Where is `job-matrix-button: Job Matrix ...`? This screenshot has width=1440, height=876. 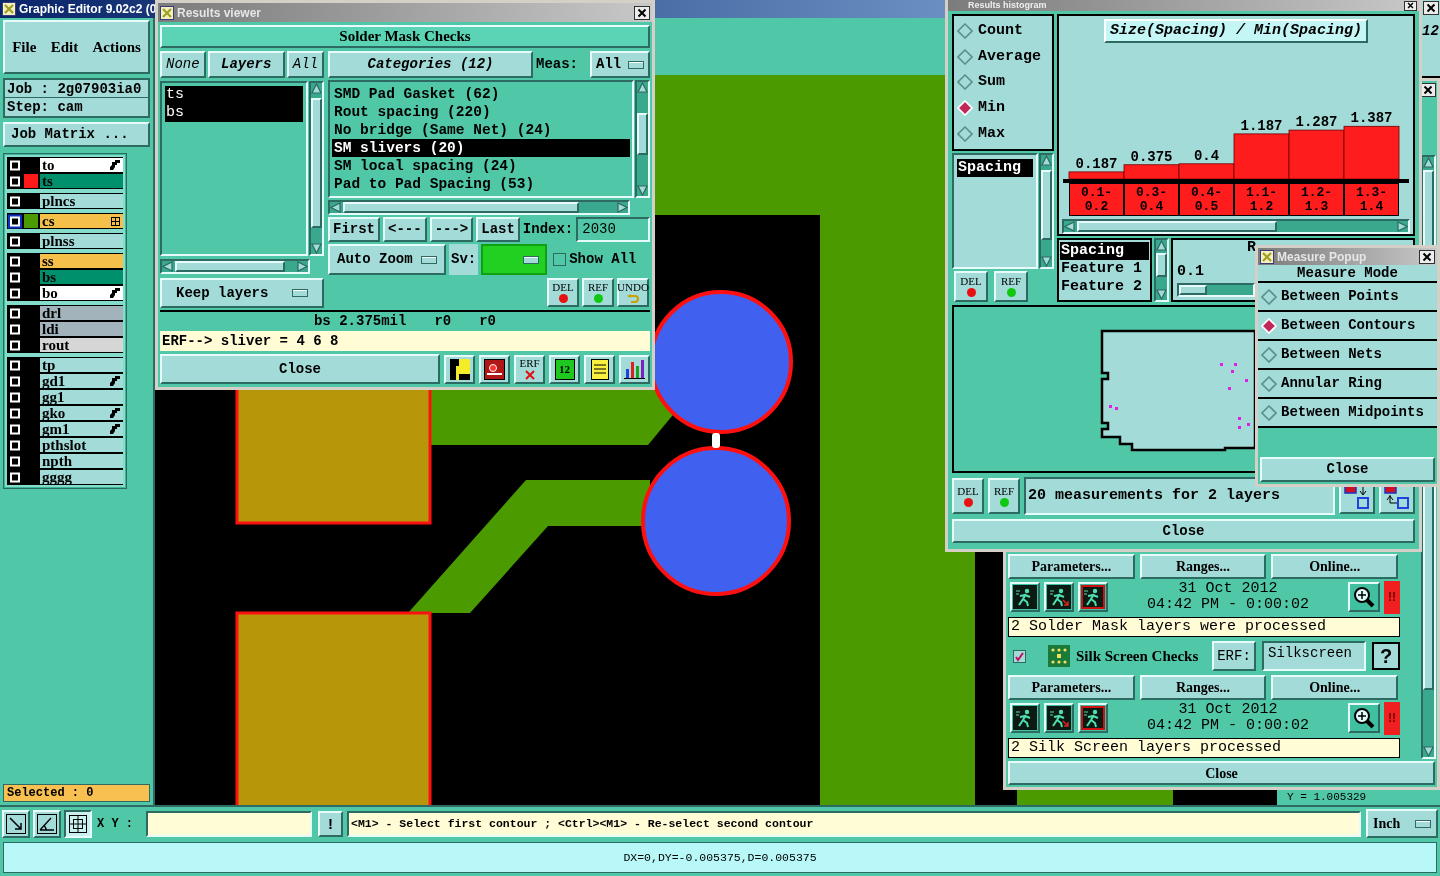 job-matrix-button: Job Matrix ... is located at coordinates (76, 134).